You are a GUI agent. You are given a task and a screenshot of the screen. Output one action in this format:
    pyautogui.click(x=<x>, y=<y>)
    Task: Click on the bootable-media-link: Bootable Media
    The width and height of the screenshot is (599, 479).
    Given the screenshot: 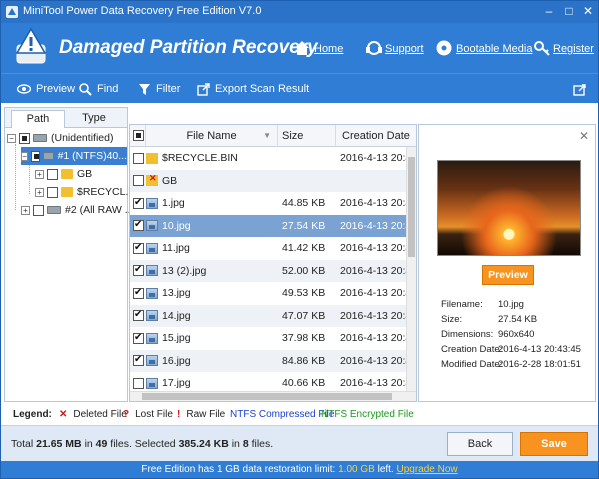 What is the action you would take?
    pyautogui.click(x=494, y=49)
    